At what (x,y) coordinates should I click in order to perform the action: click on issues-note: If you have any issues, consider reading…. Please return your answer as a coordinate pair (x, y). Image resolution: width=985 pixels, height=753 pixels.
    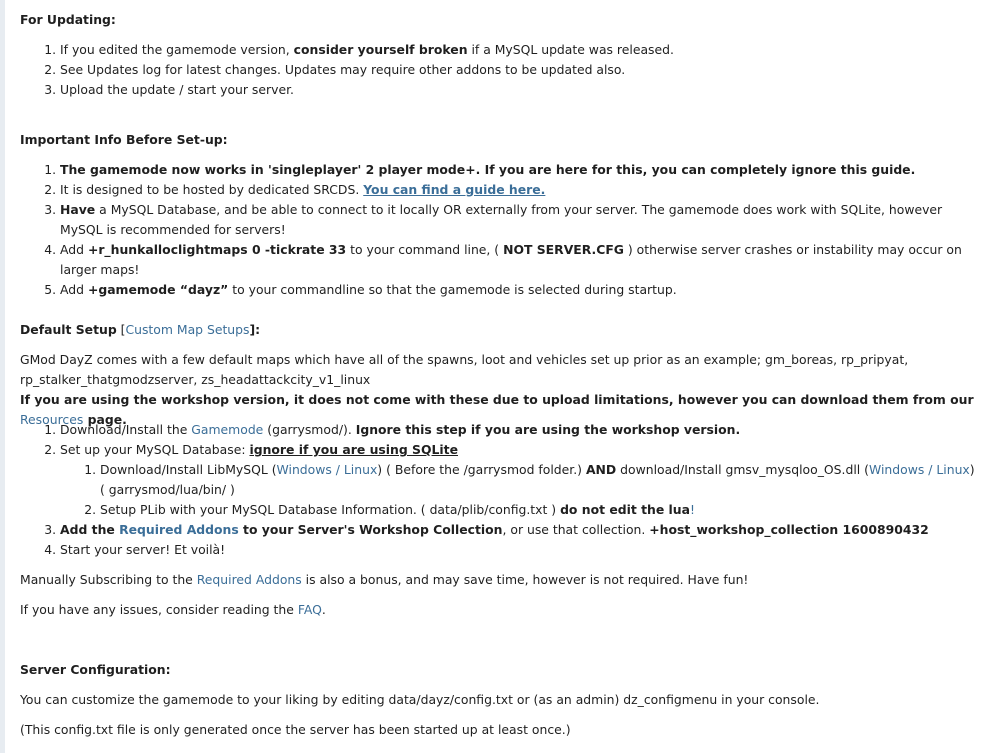
    Looking at the image, I should click on (173, 609).